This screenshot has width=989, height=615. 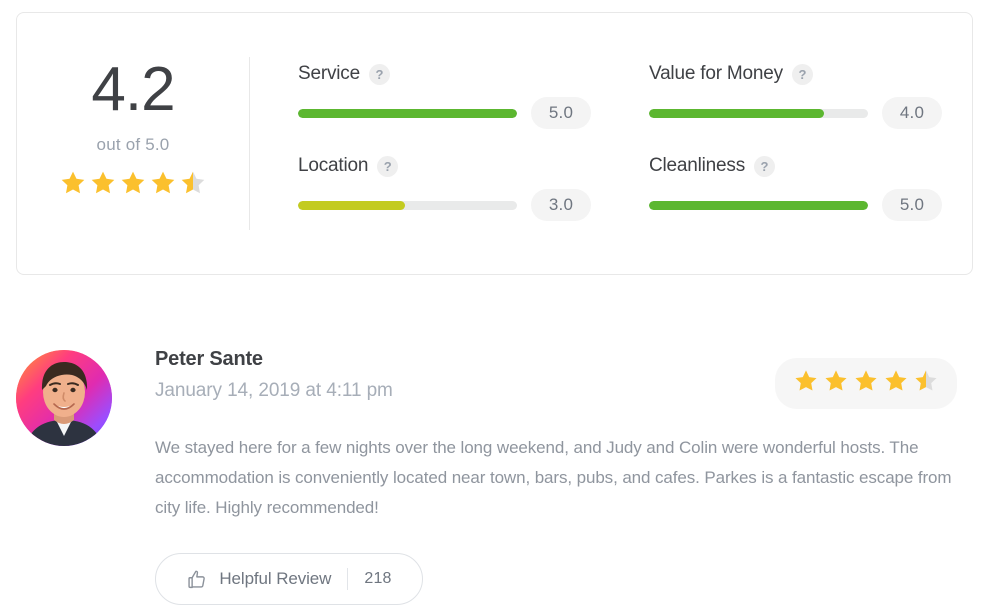 I want to click on helpful-review-button: Helpful Review 218, so click(x=289, y=579).